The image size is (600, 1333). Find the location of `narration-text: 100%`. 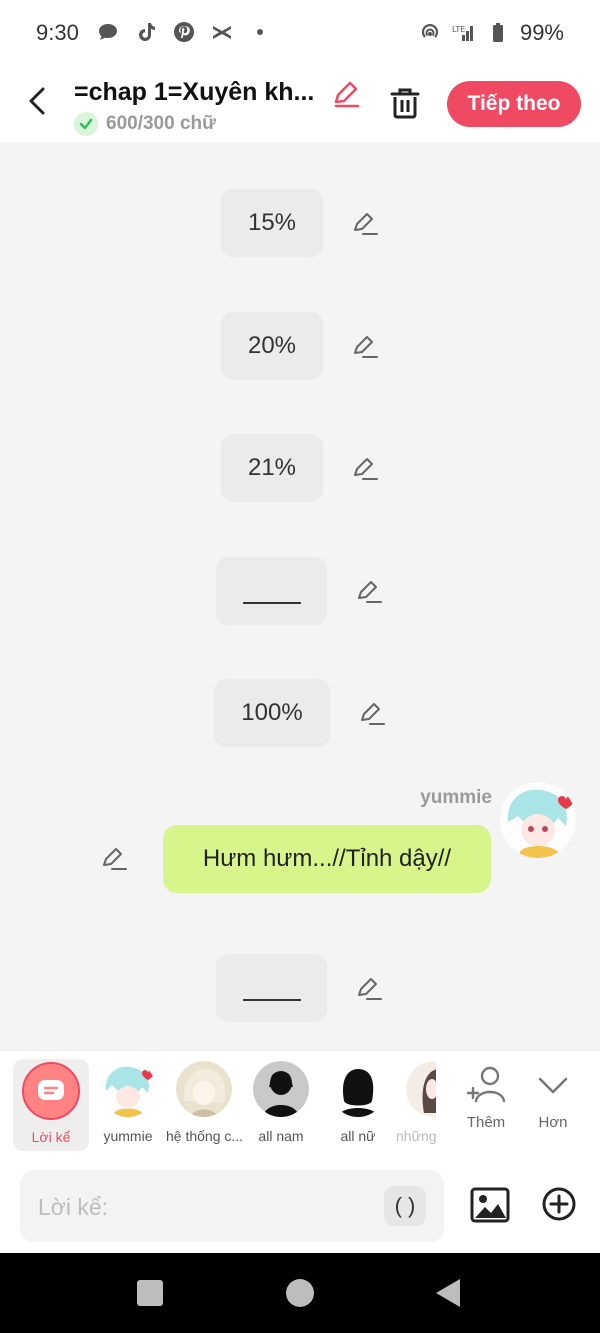

narration-text: 100% is located at coordinates (272, 712).